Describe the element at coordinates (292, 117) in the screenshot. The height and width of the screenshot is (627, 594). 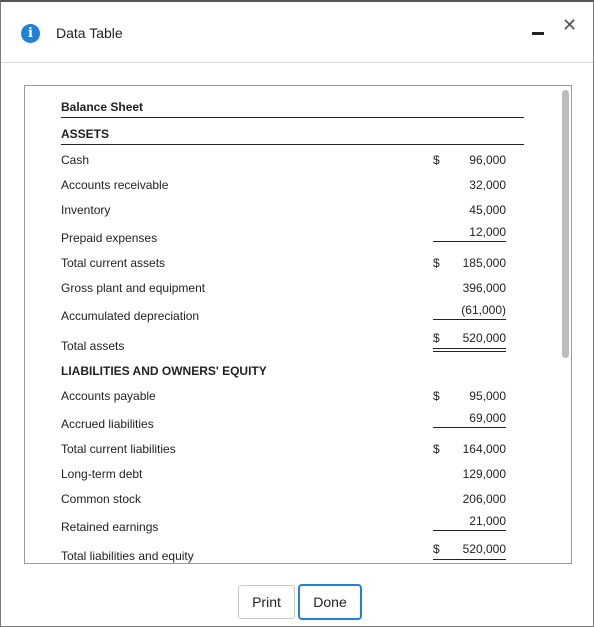
I see `heading-rule` at that location.